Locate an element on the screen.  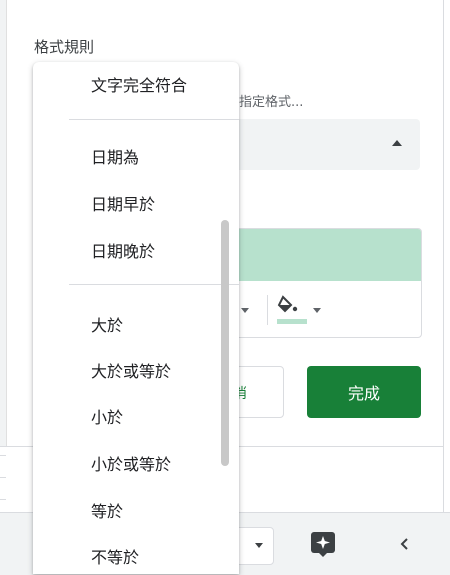
menu-item-less-than: 小於 is located at coordinates (107, 416).